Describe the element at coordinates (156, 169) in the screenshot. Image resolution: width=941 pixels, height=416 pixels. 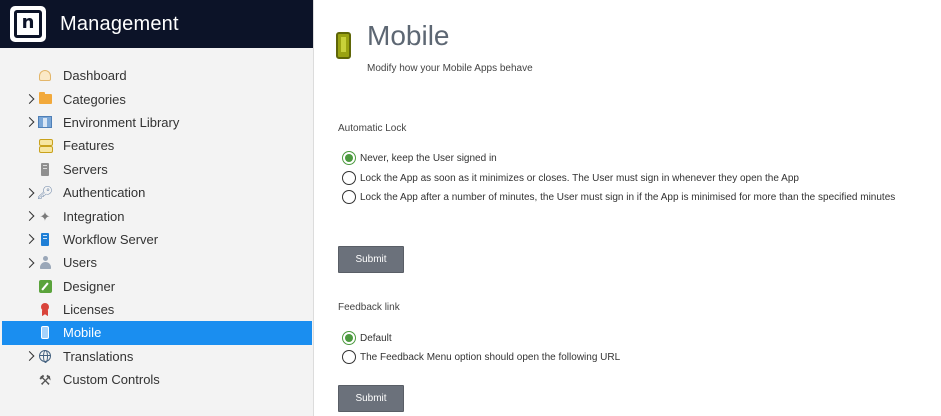
I see `sidebar-item-servers: Servers` at that location.